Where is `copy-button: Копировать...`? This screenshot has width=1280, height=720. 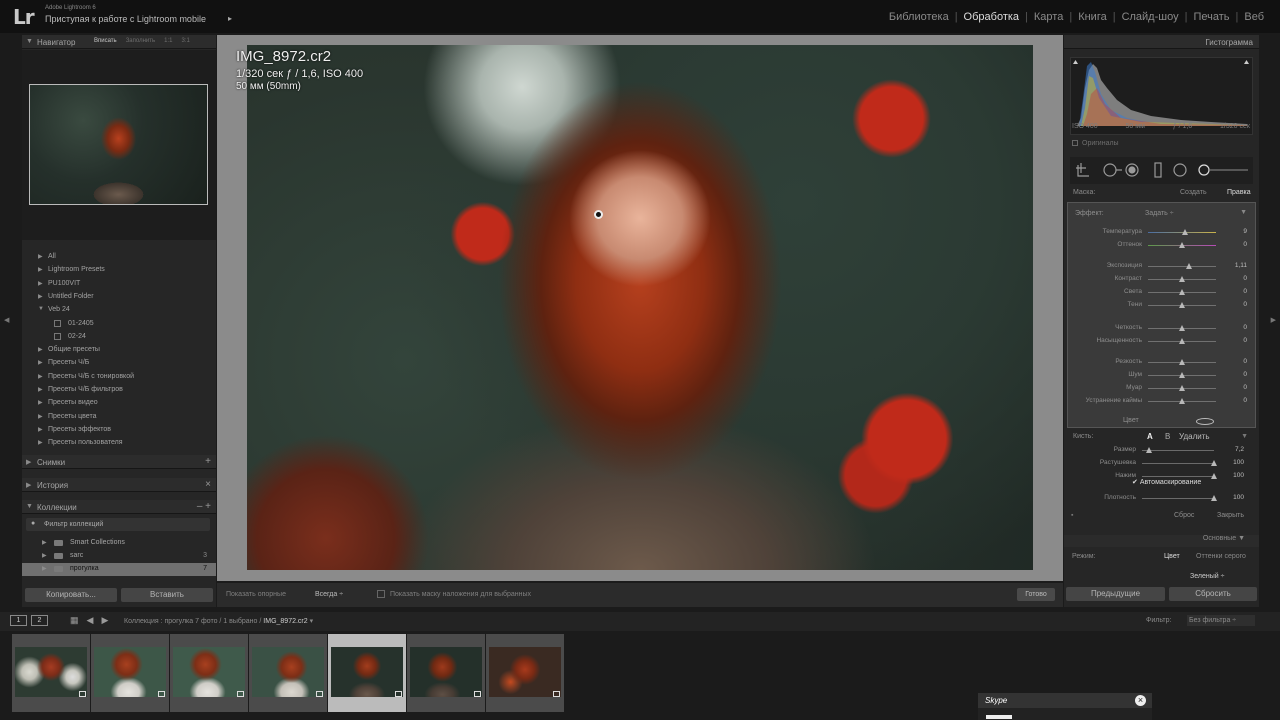 copy-button: Копировать... is located at coordinates (71, 595).